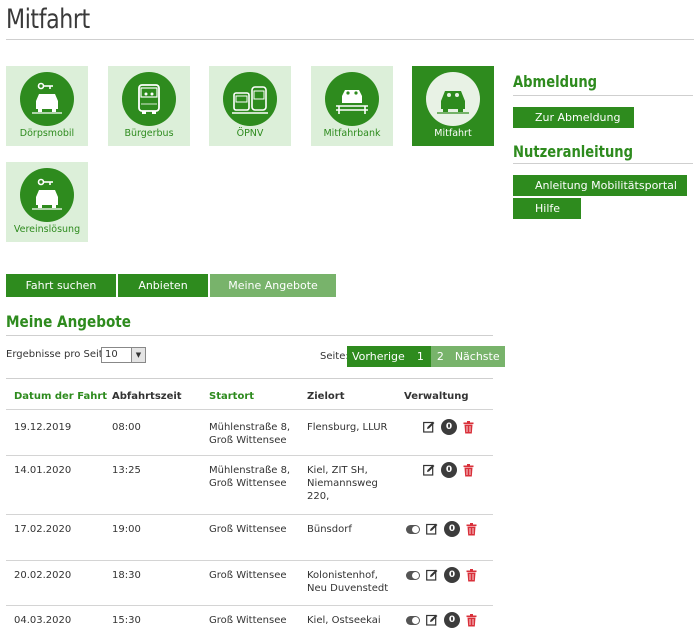  I want to click on bus-train-icon, so click(250, 99).